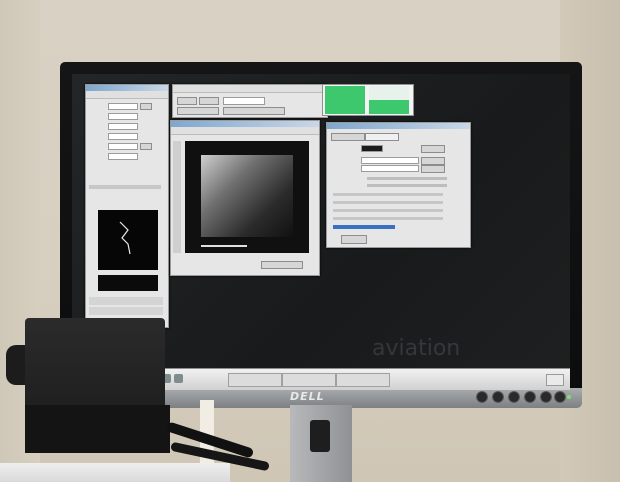 This screenshot has height=482, width=620. I want to click on keyboard, so click(115, 472).